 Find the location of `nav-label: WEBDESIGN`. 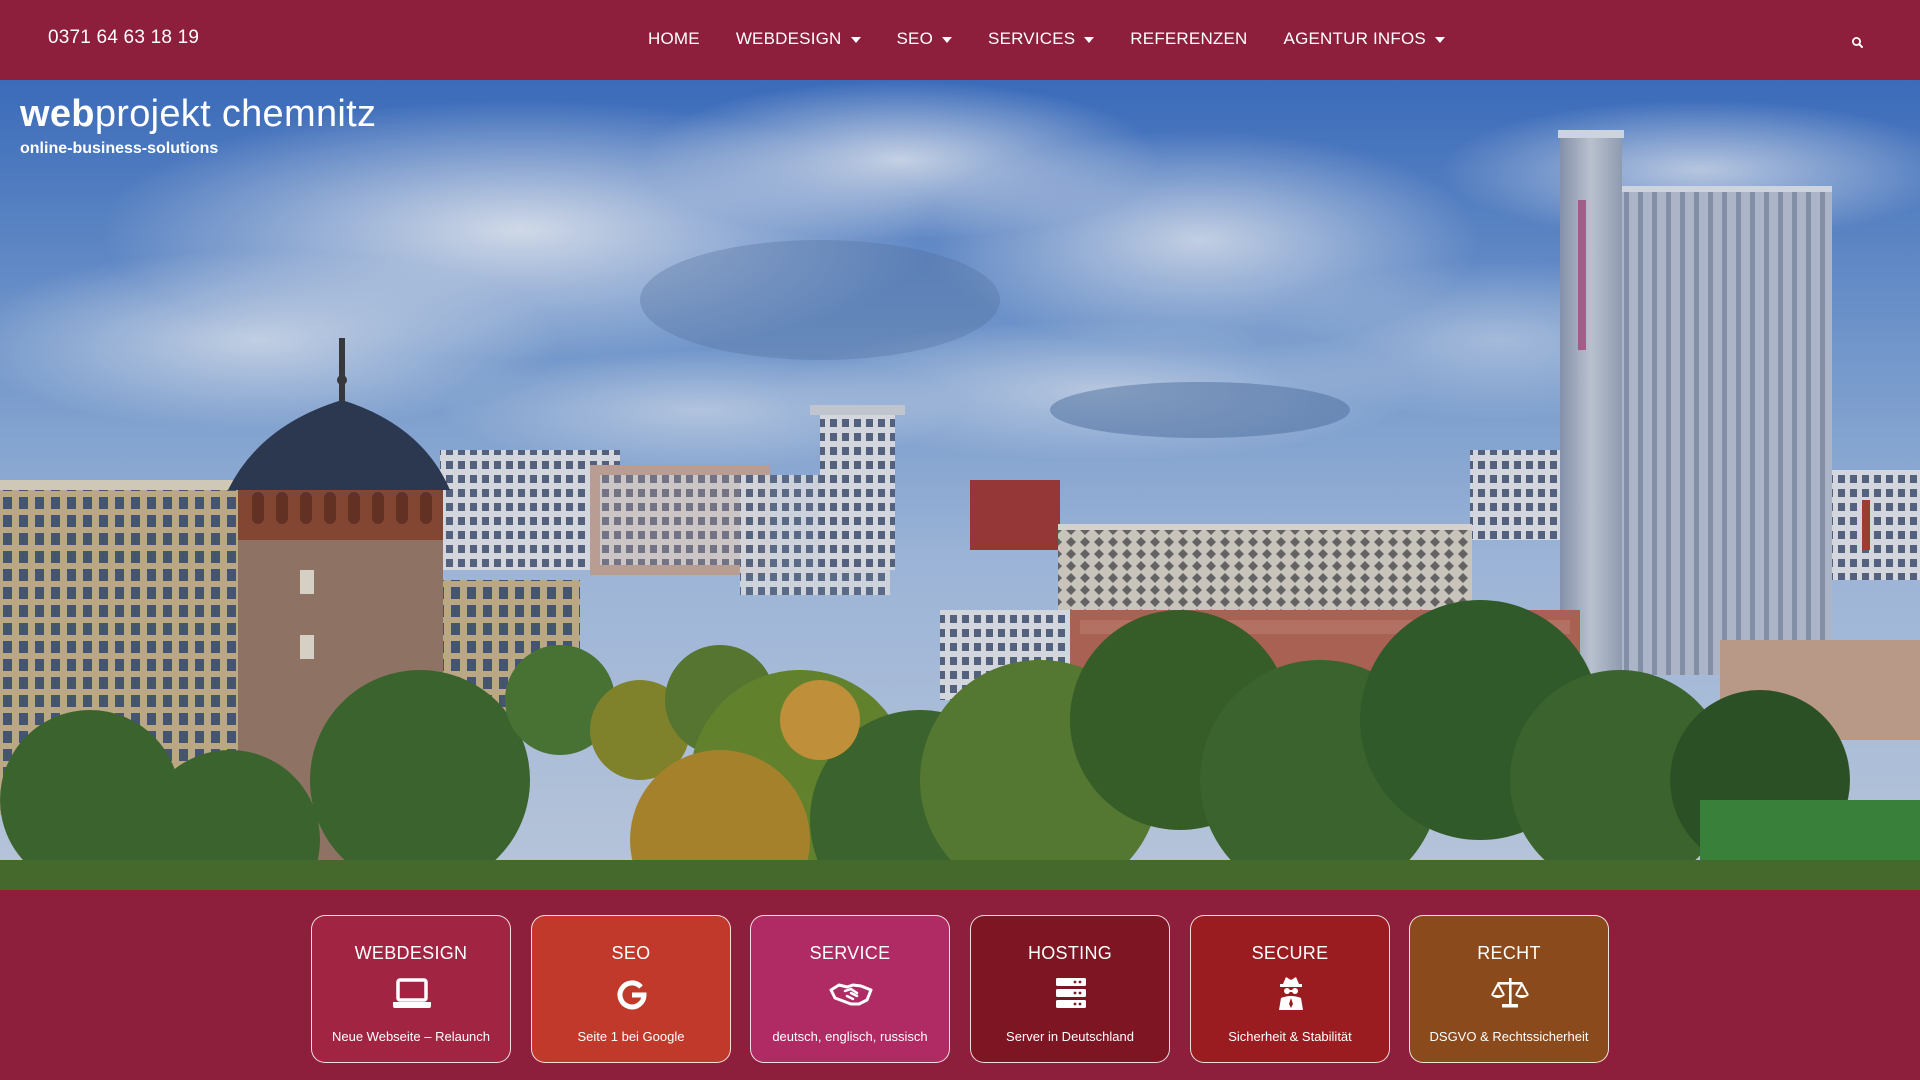

nav-label: WEBDESIGN is located at coordinates (788, 38).